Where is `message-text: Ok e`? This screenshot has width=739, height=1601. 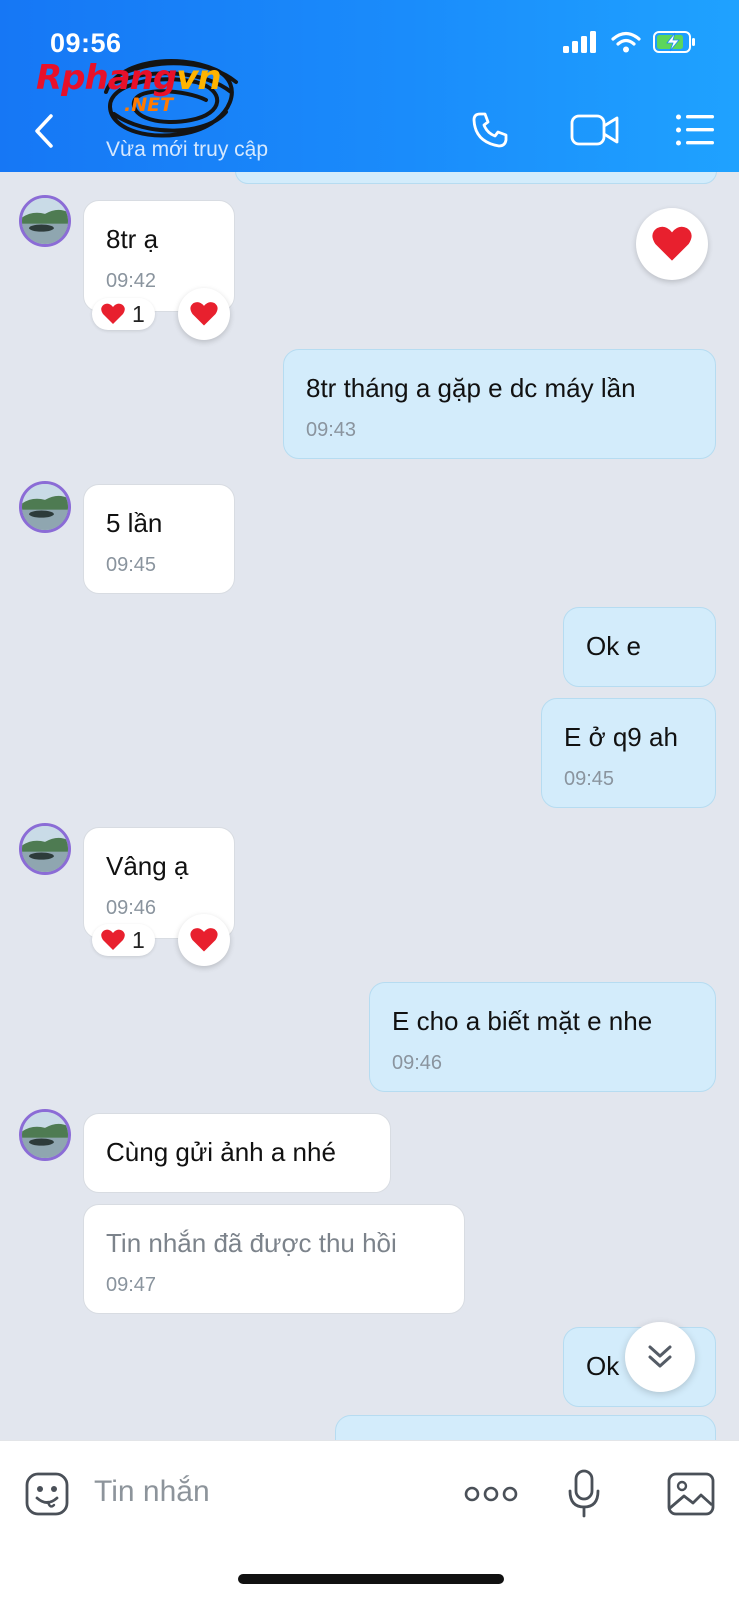
message-text: Ok e is located at coordinates (613, 646).